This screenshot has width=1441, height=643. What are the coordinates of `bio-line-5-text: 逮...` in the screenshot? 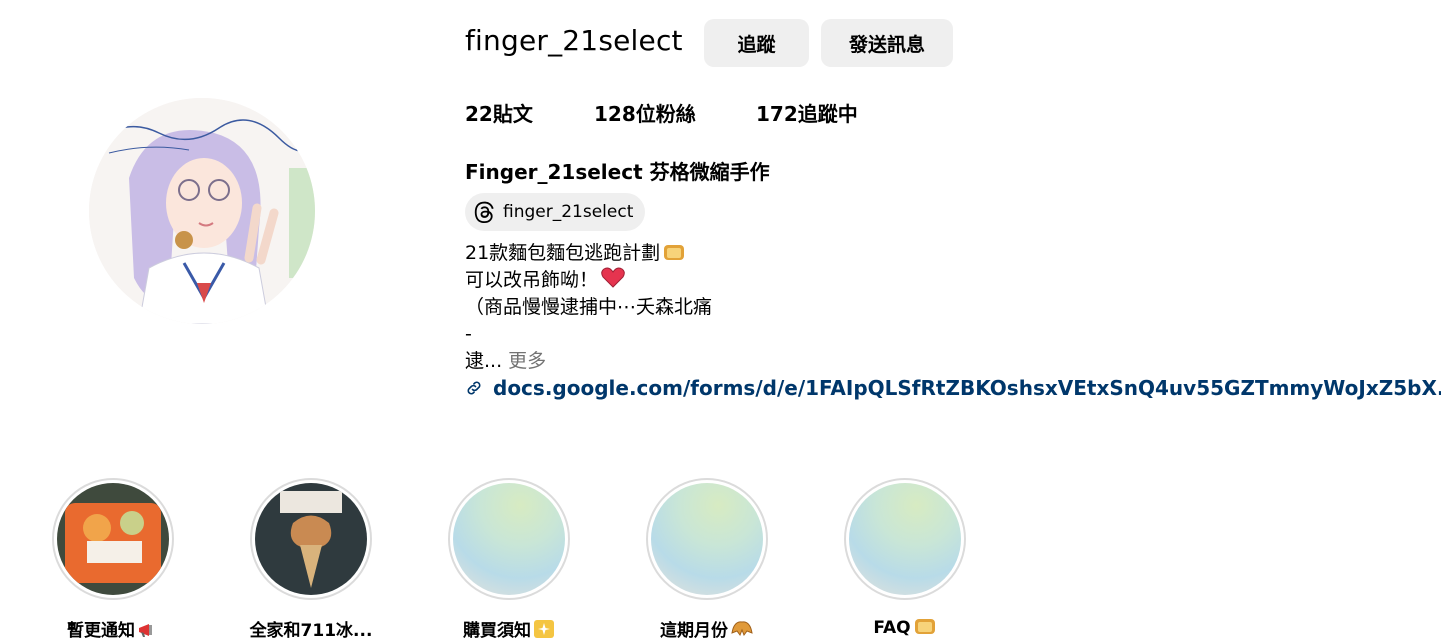 It's located at (484, 361).